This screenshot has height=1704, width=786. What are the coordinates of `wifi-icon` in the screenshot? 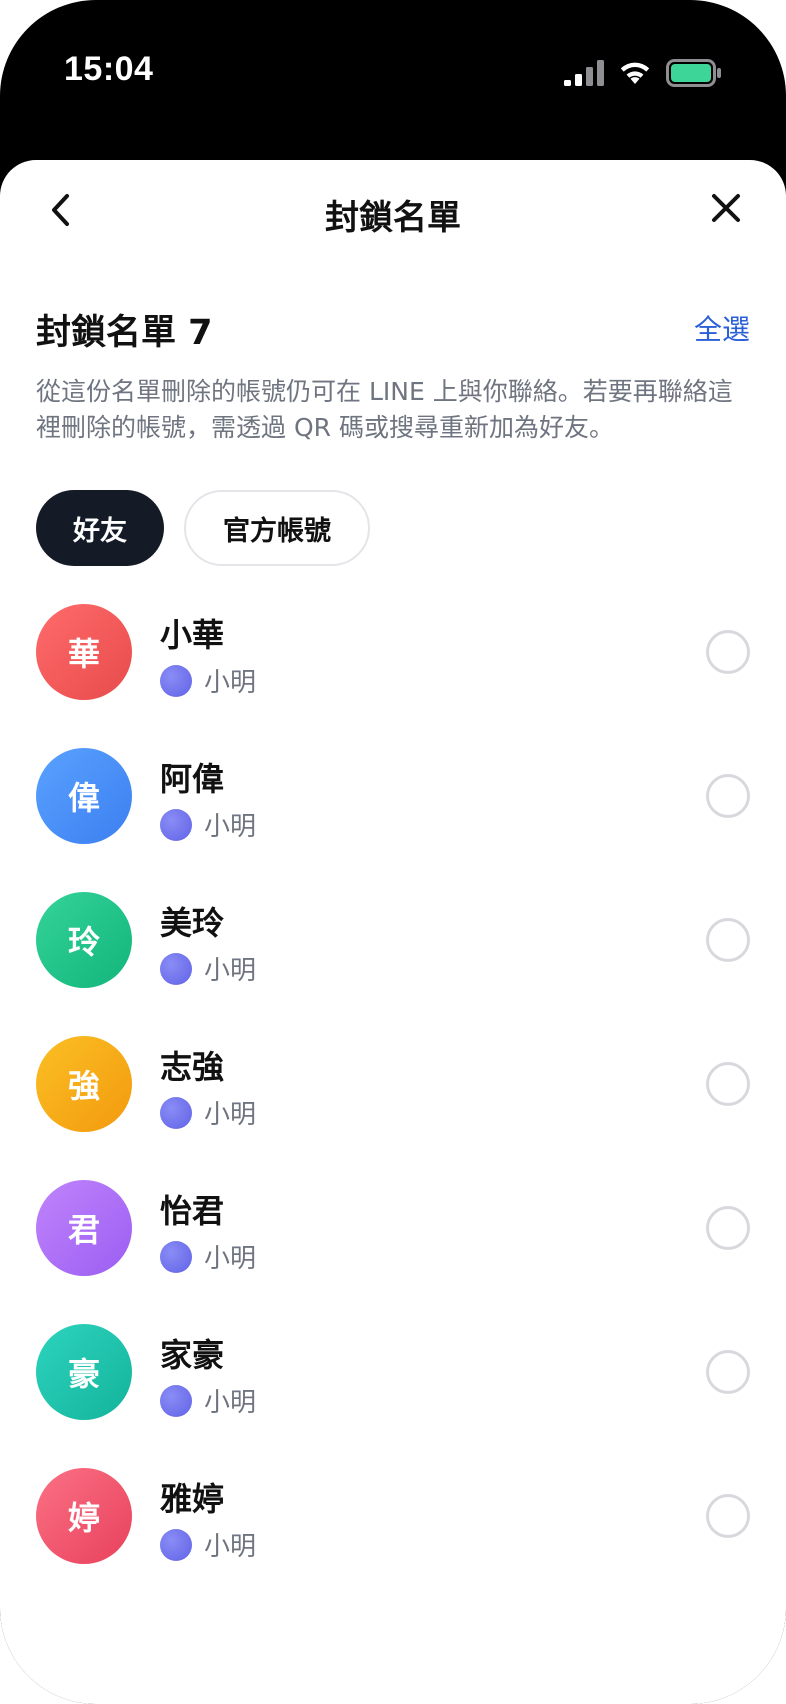 It's located at (635, 73).